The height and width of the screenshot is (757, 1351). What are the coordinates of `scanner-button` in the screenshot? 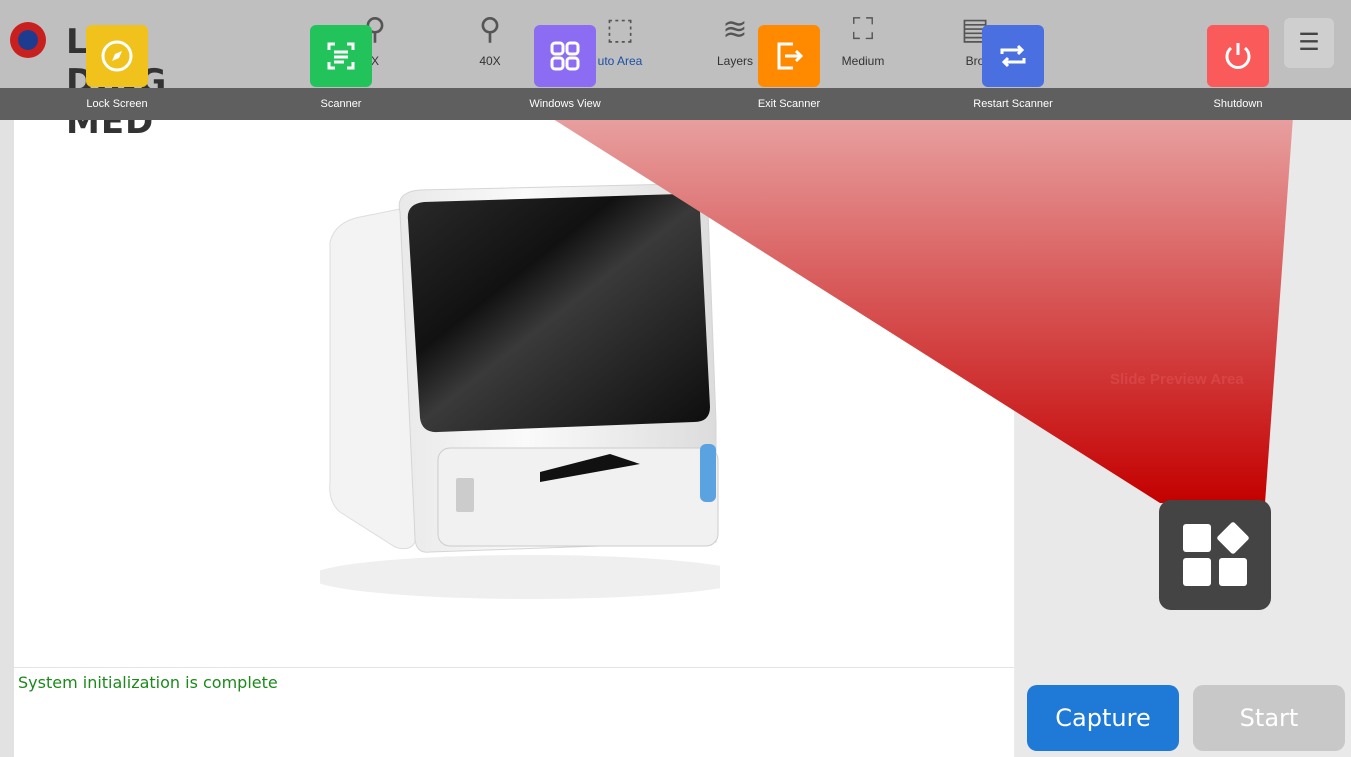 It's located at (341, 56).